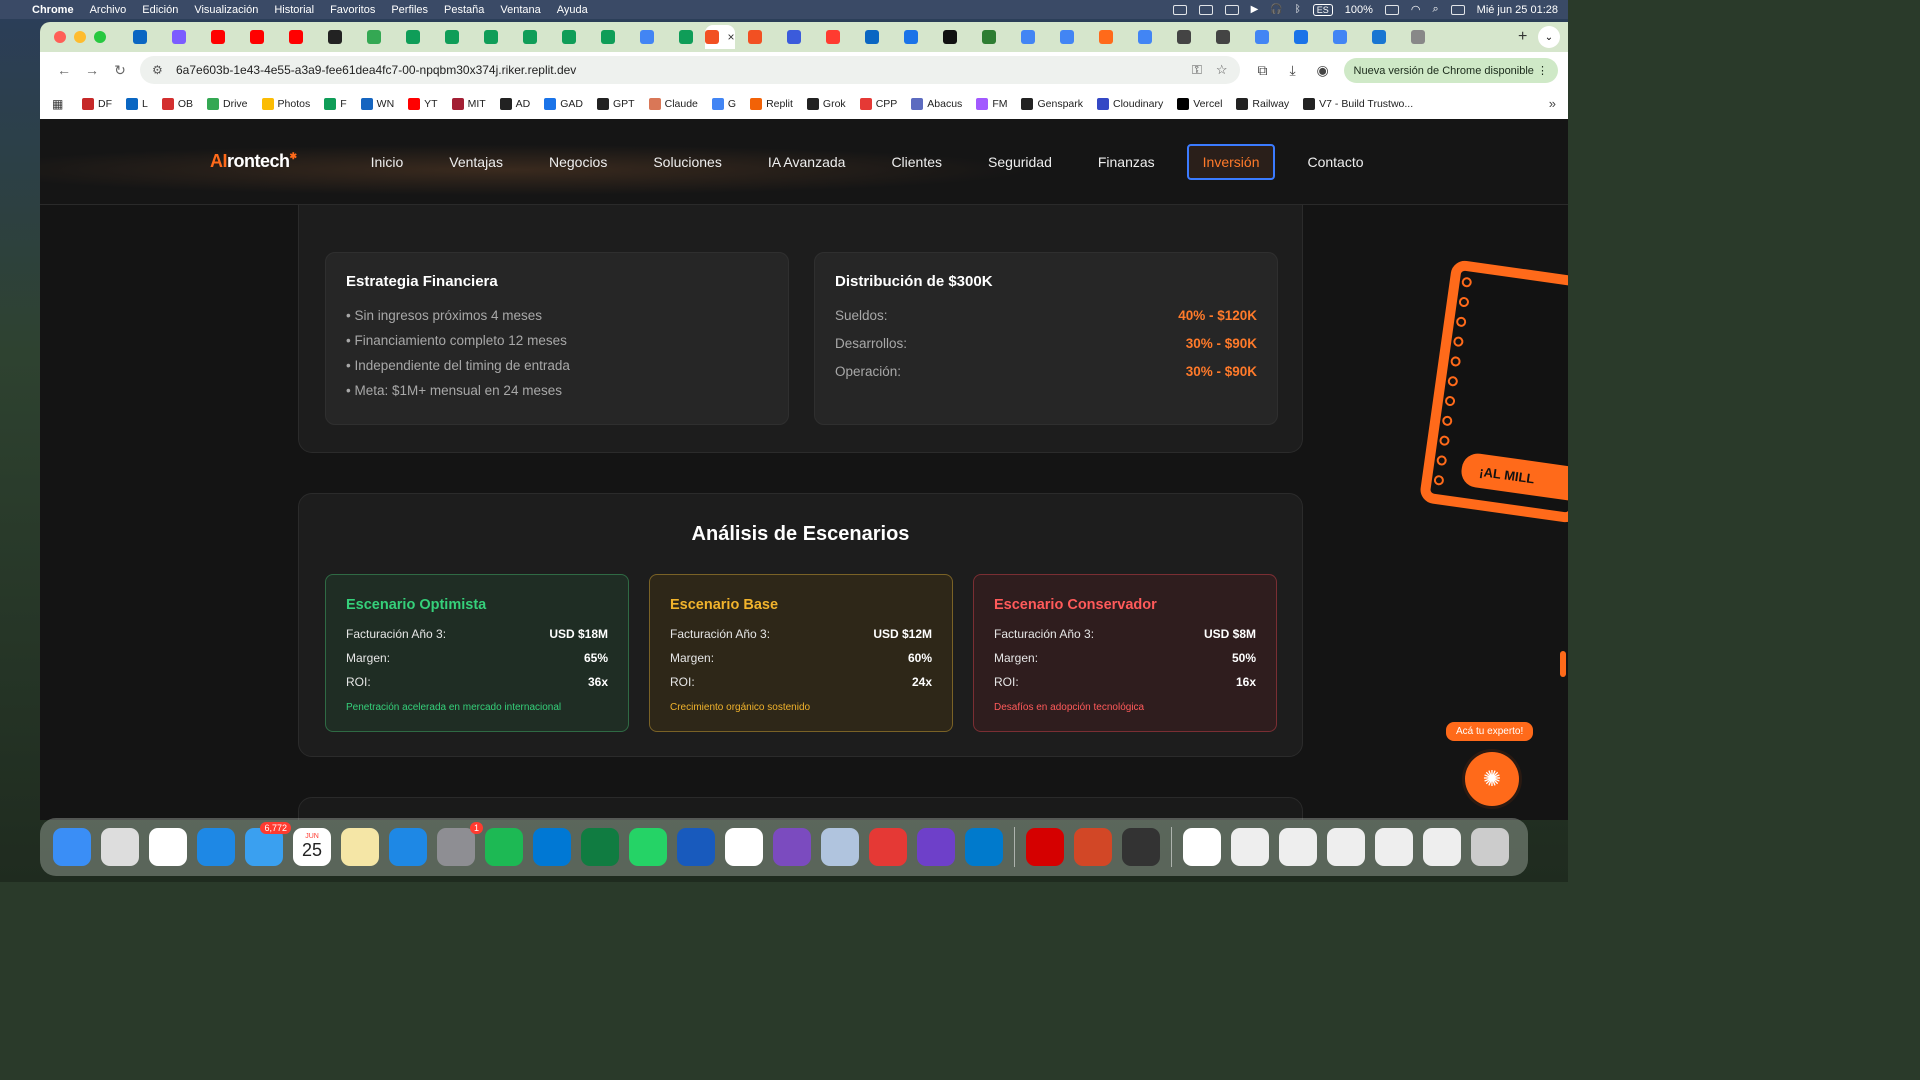 This screenshot has height=1080, width=1920. Describe the element at coordinates (1052, 103) in the screenshot. I see `bookmark-item: Genspark` at that location.